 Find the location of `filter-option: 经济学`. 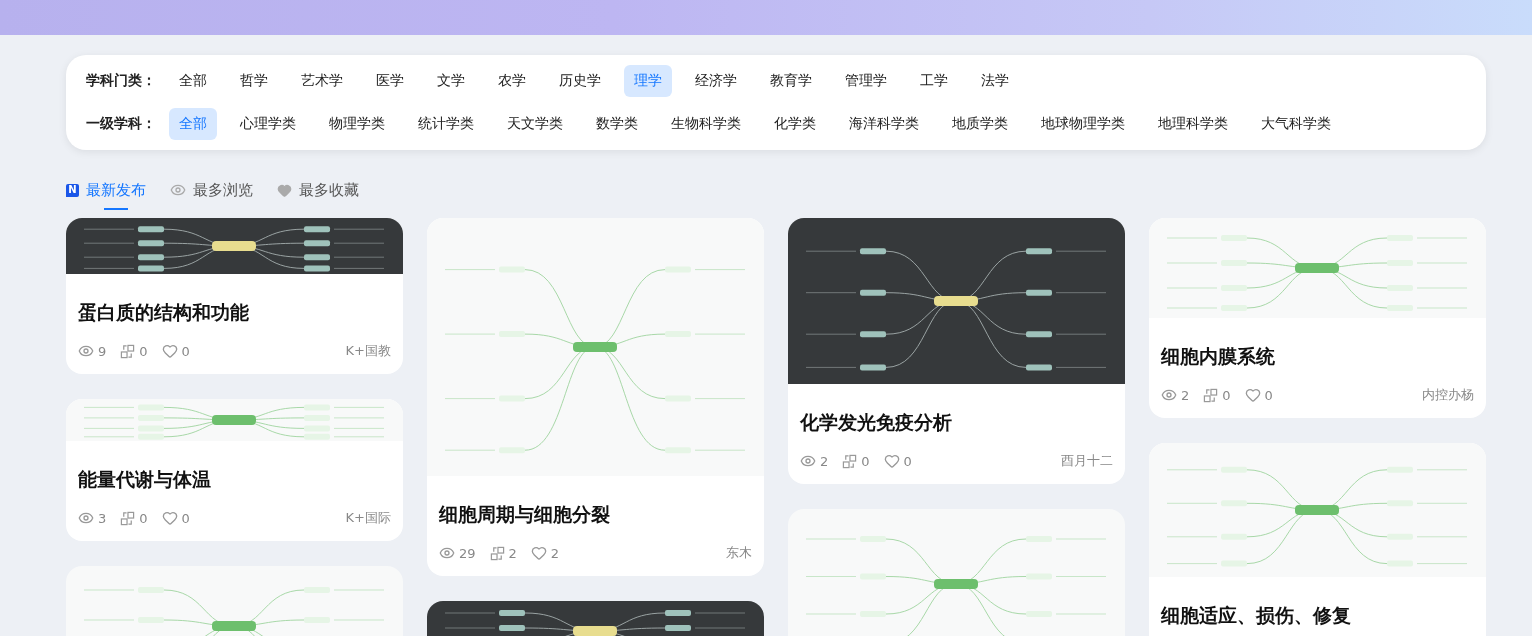

filter-option: 经济学 is located at coordinates (716, 81).